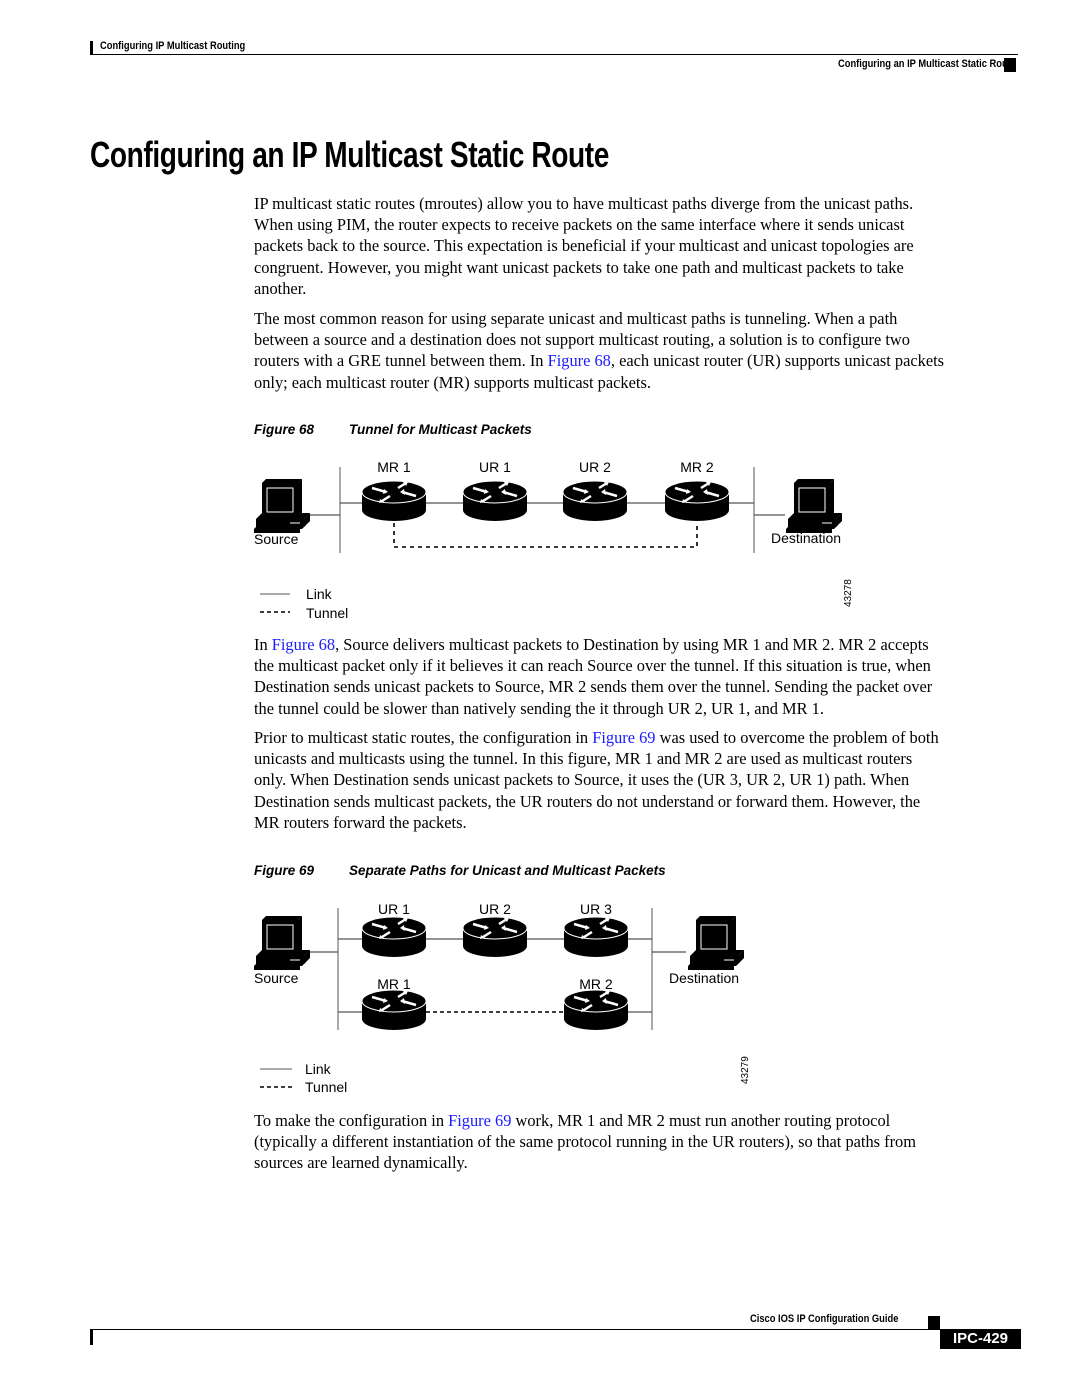 This screenshot has height=1397, width=1080. What do you see at coordinates (545, 535) in the screenshot?
I see `tunnel-line` at bounding box center [545, 535].